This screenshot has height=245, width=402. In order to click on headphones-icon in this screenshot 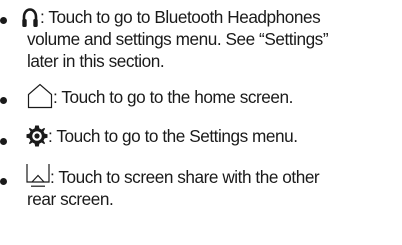, I will do `click(30, 17)`.